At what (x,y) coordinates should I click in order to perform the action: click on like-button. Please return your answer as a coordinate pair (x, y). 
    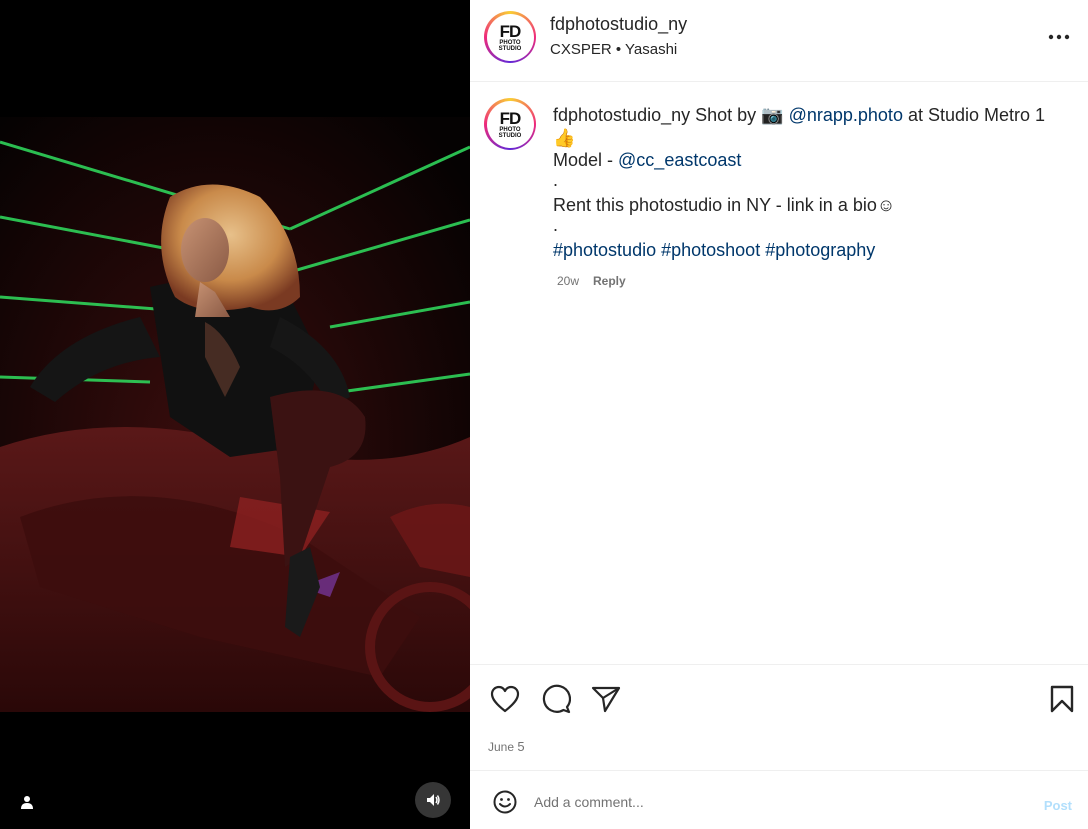
    Looking at the image, I should click on (505, 699).